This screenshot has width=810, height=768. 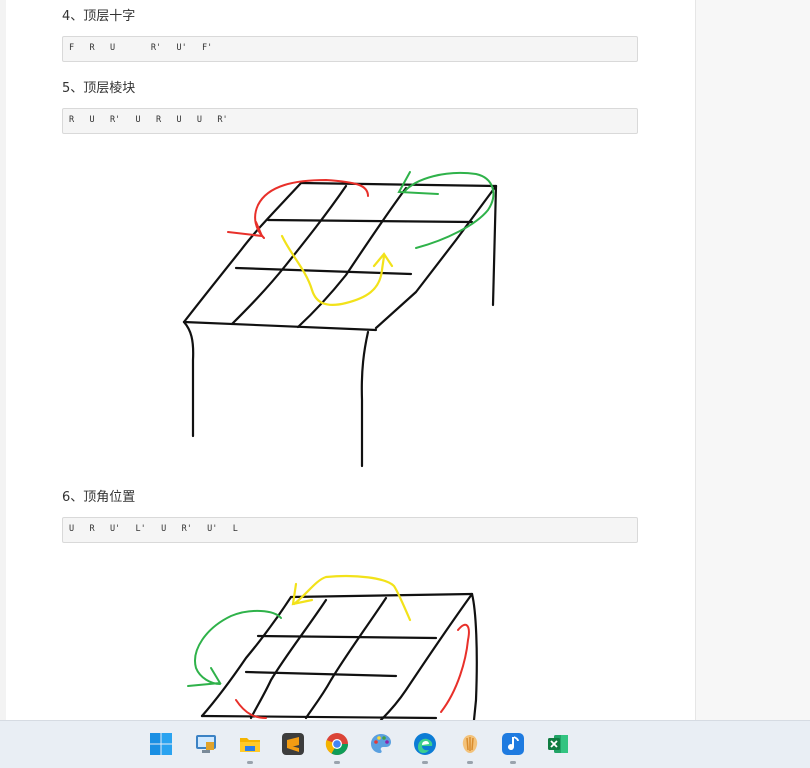 I want to click on windows-start-icon, so click(x=161, y=744).